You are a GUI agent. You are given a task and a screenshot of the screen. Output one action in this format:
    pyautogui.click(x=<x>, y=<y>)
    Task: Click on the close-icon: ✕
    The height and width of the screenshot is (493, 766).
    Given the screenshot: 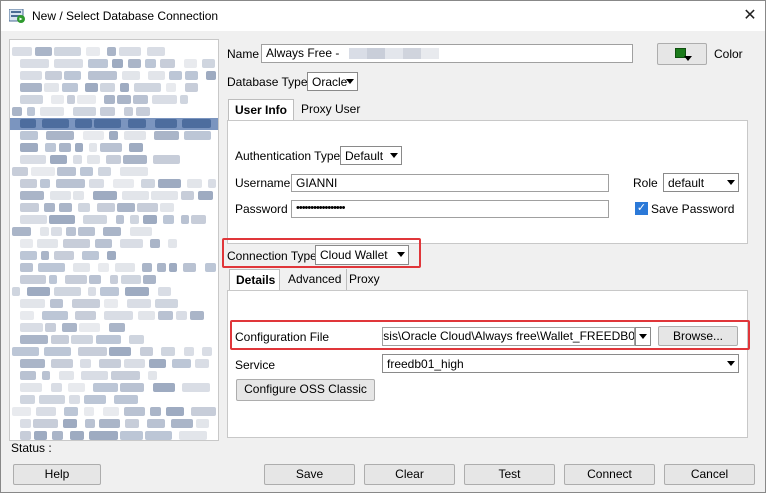 What is the action you would take?
    pyautogui.click(x=750, y=16)
    